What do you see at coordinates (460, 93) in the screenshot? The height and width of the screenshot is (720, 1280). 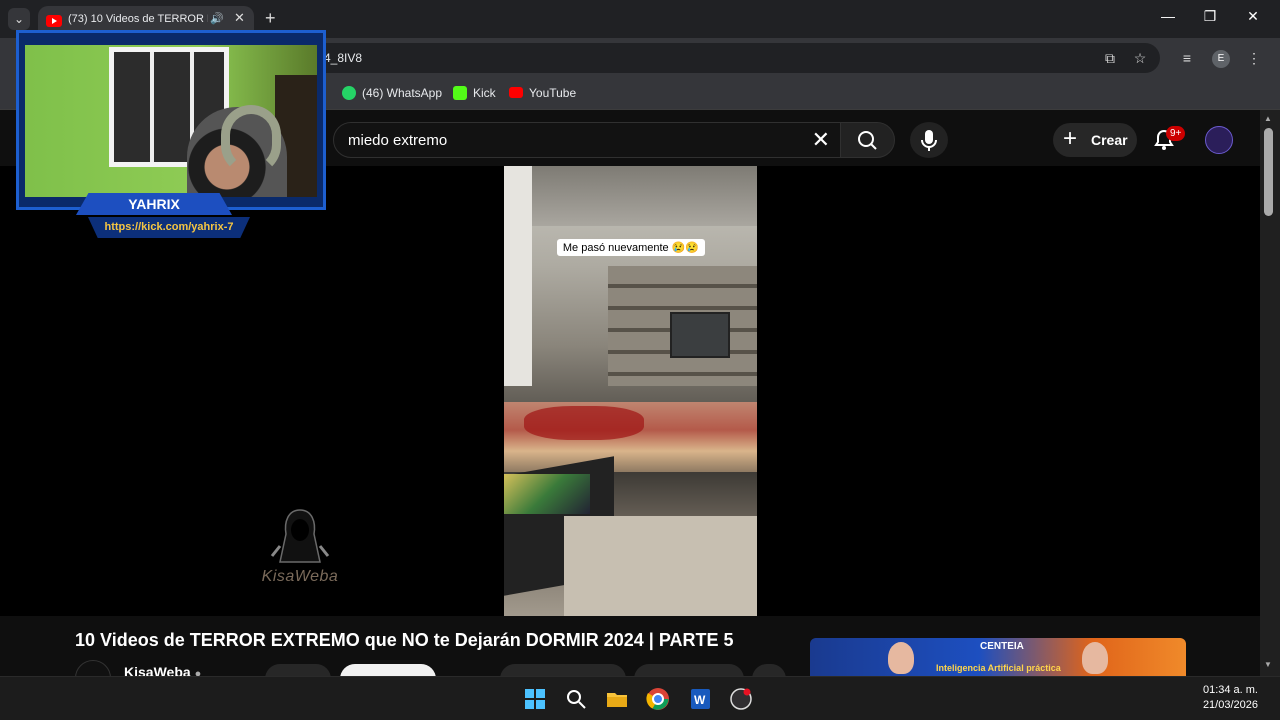 I see `kick-icon` at bounding box center [460, 93].